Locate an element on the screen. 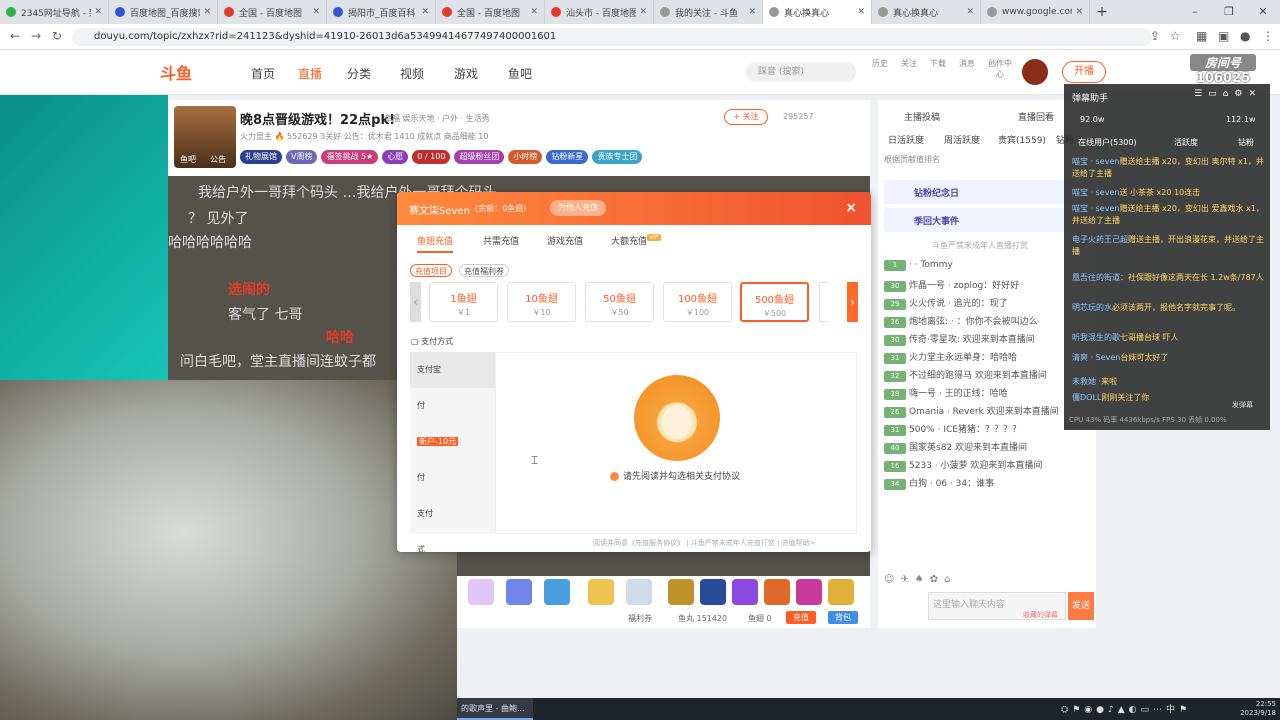  agreement-check: 请先阅读并勾选相关支付协议 is located at coordinates (675, 475).